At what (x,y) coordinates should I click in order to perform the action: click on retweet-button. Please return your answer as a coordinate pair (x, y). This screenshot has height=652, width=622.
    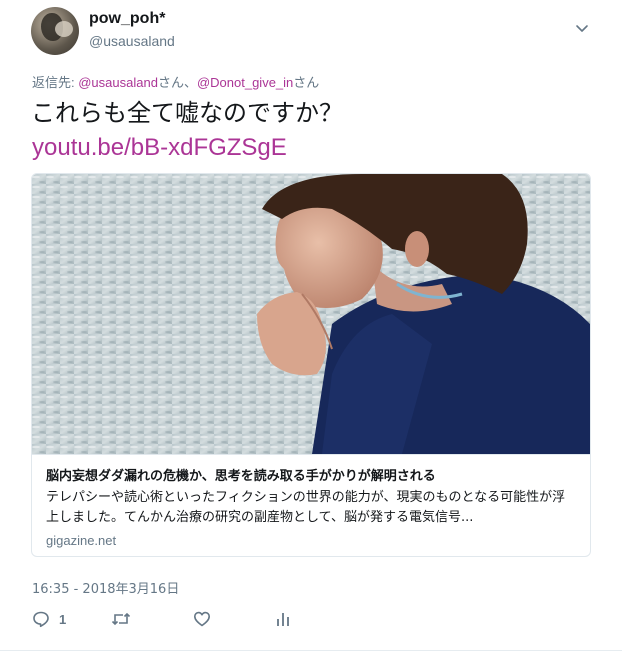
    Looking at the image, I should click on (121, 619).